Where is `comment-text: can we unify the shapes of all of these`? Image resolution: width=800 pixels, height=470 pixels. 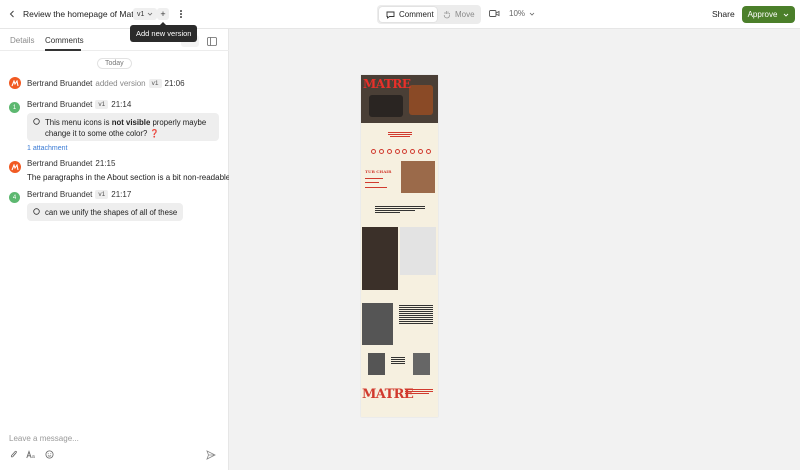
comment-text: can we unify the shapes of all of these is located at coordinates (111, 212).